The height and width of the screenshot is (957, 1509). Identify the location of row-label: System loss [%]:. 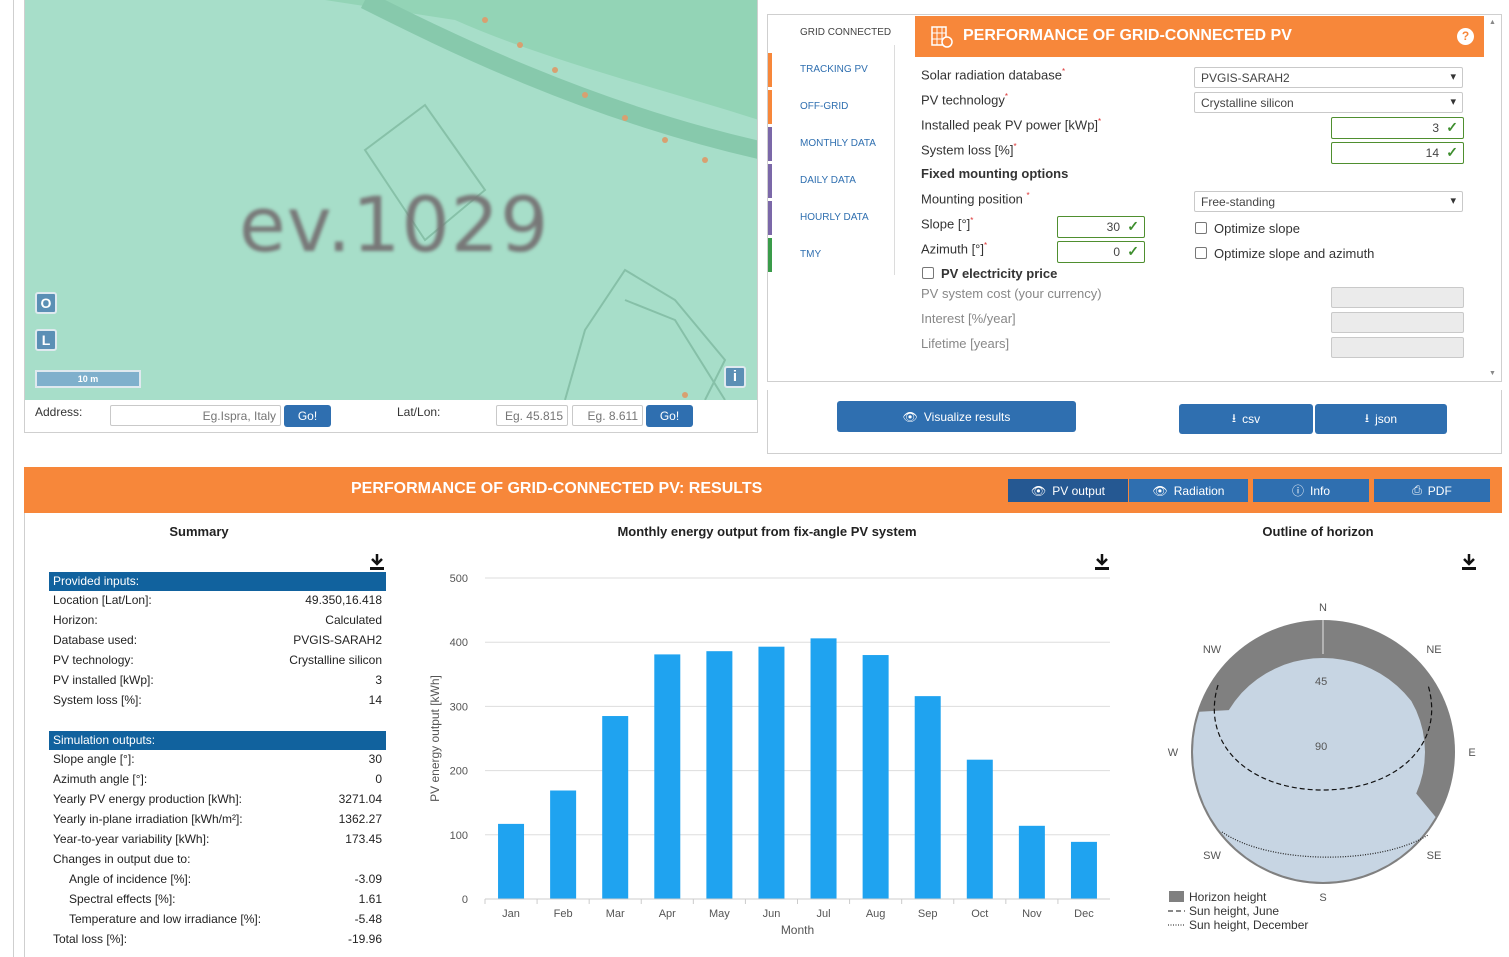
(97, 700).